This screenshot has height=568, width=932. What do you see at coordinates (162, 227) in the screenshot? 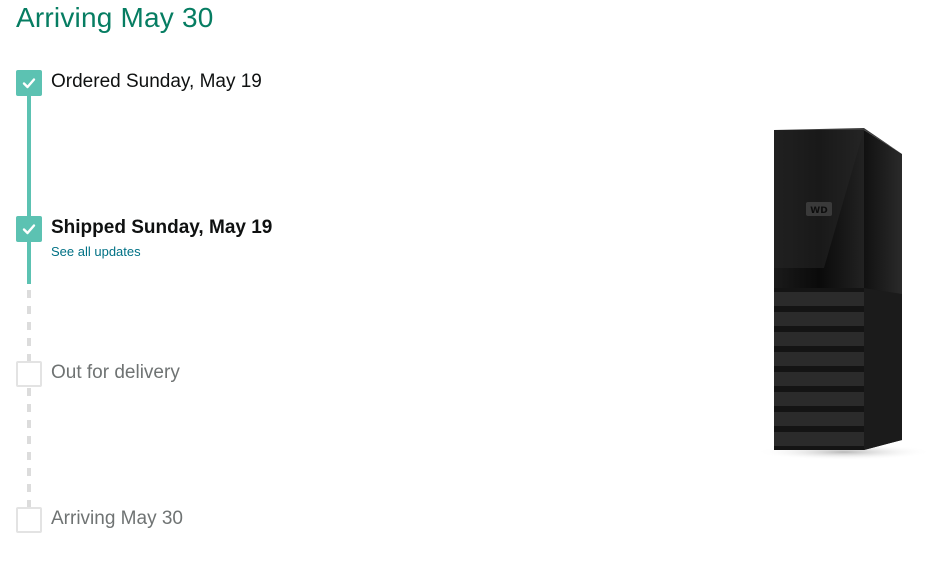
I see `step-shipped-label: Shipped Sunday, May 19` at bounding box center [162, 227].